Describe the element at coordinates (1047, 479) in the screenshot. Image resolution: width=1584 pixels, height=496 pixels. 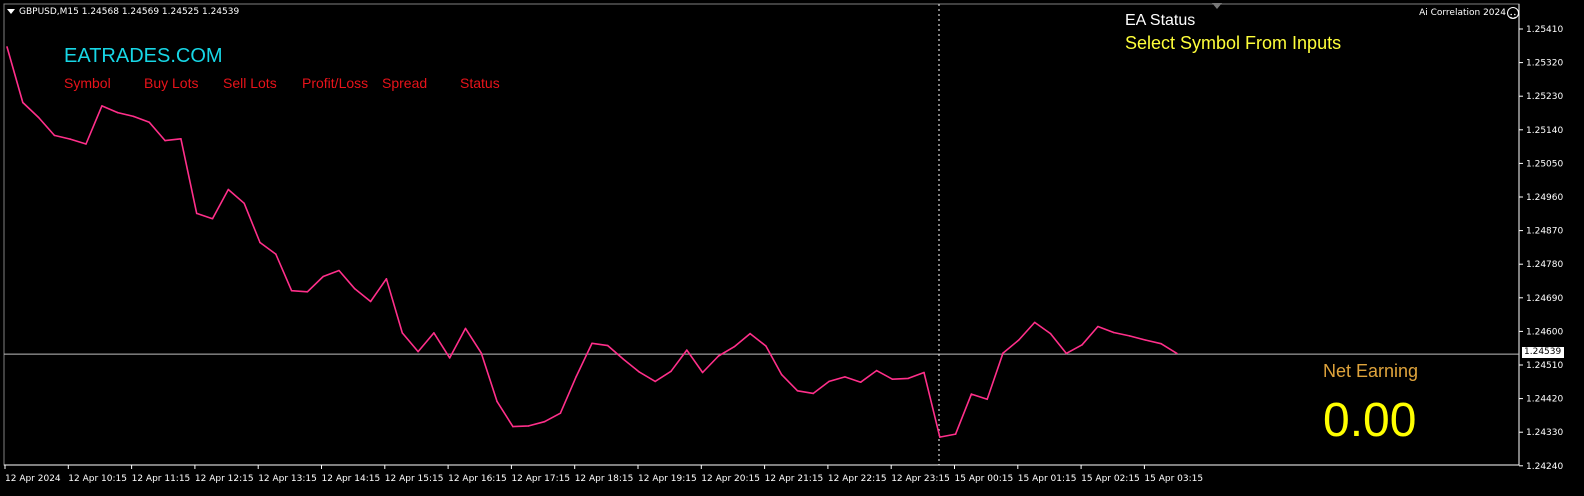
I see `time-tick-label: 15 Apr 01:15` at that location.